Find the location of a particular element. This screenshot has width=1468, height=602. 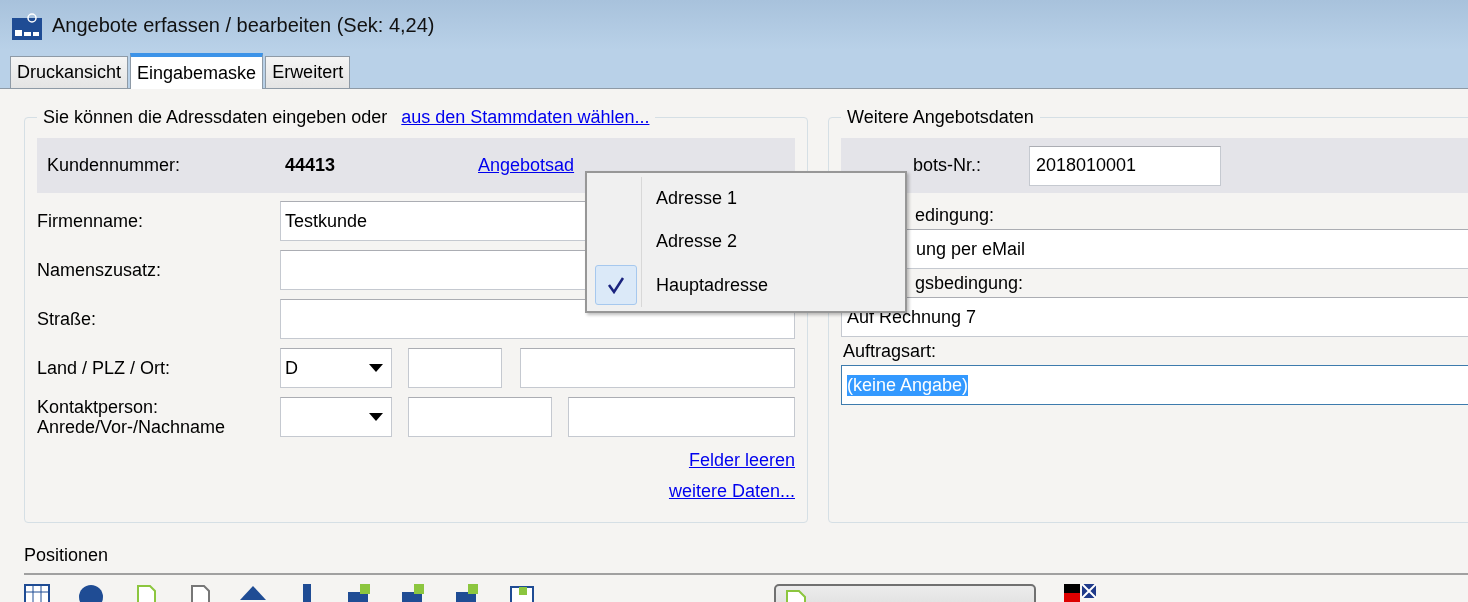

customer-number: 44413 is located at coordinates (311, 165).